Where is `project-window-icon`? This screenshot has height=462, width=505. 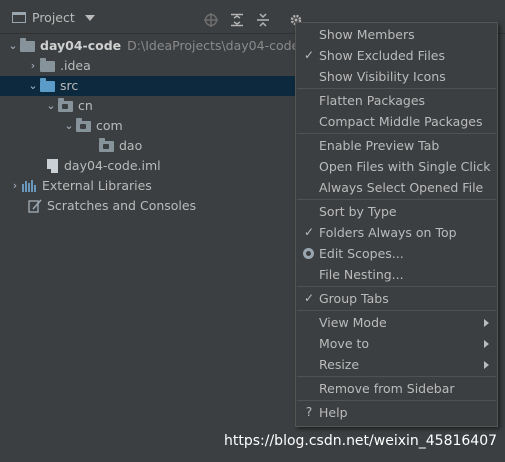 project-window-icon is located at coordinates (19, 17).